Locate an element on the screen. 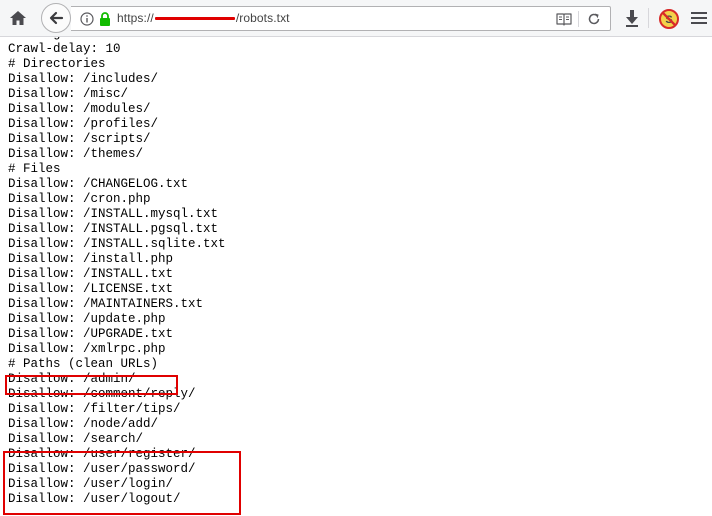 The width and height of the screenshot is (712, 516). robots-line: Disallow: /INSTALL.txt is located at coordinates (91, 274).